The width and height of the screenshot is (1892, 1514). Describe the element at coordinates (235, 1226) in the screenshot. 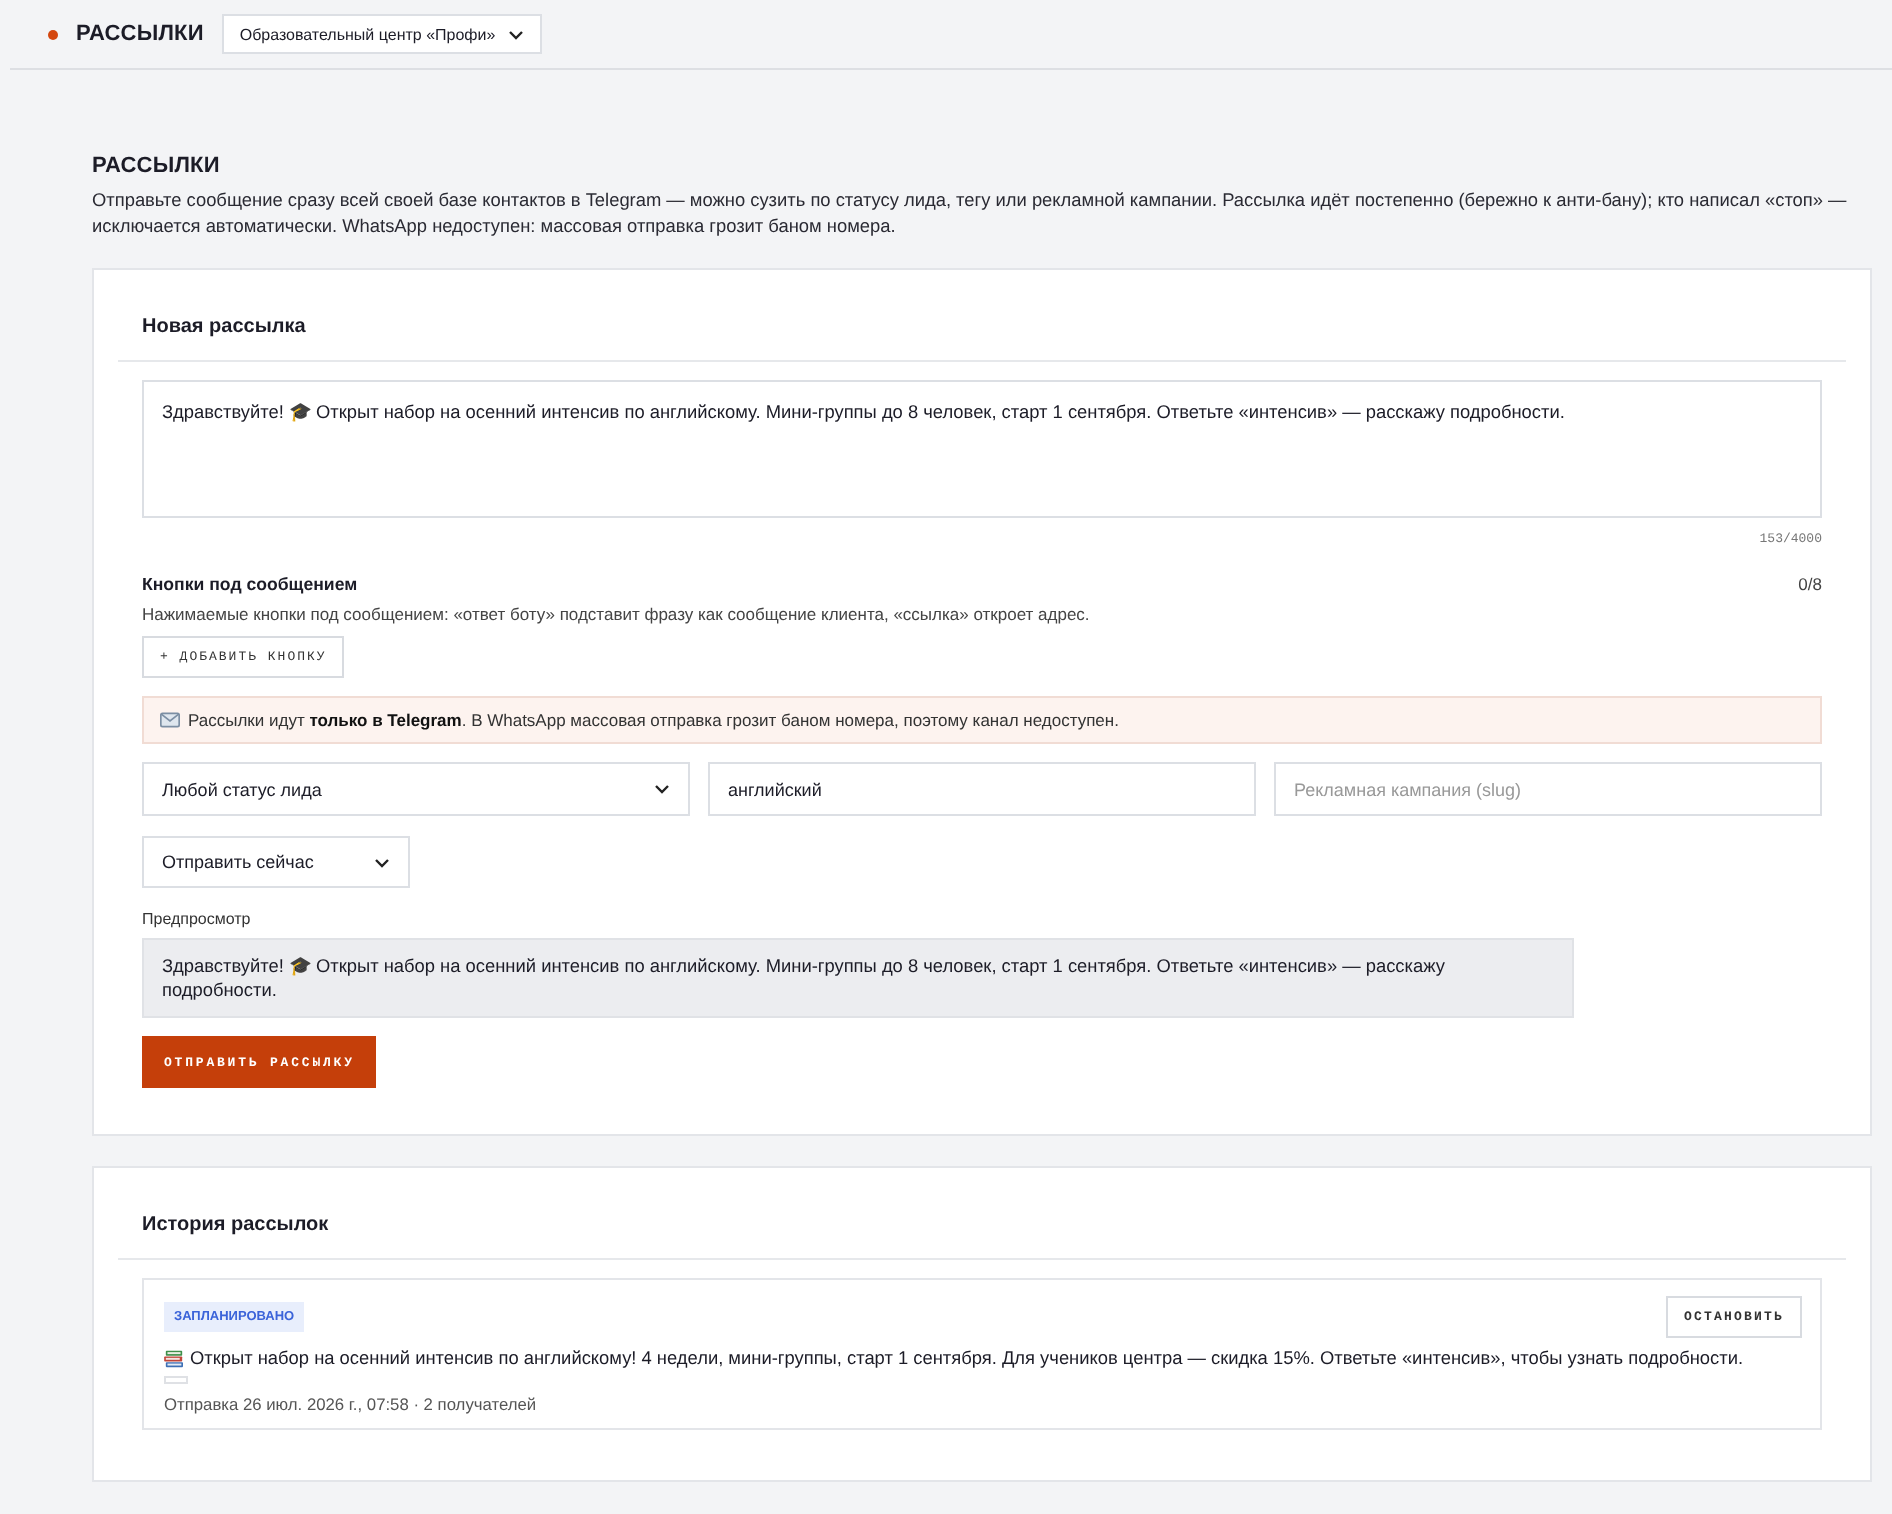

I see `card-title: История рассылок` at that location.